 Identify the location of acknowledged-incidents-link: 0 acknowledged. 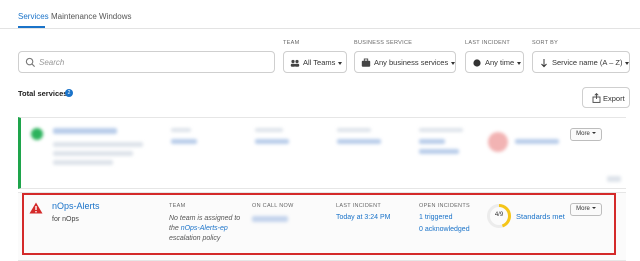
(444, 229).